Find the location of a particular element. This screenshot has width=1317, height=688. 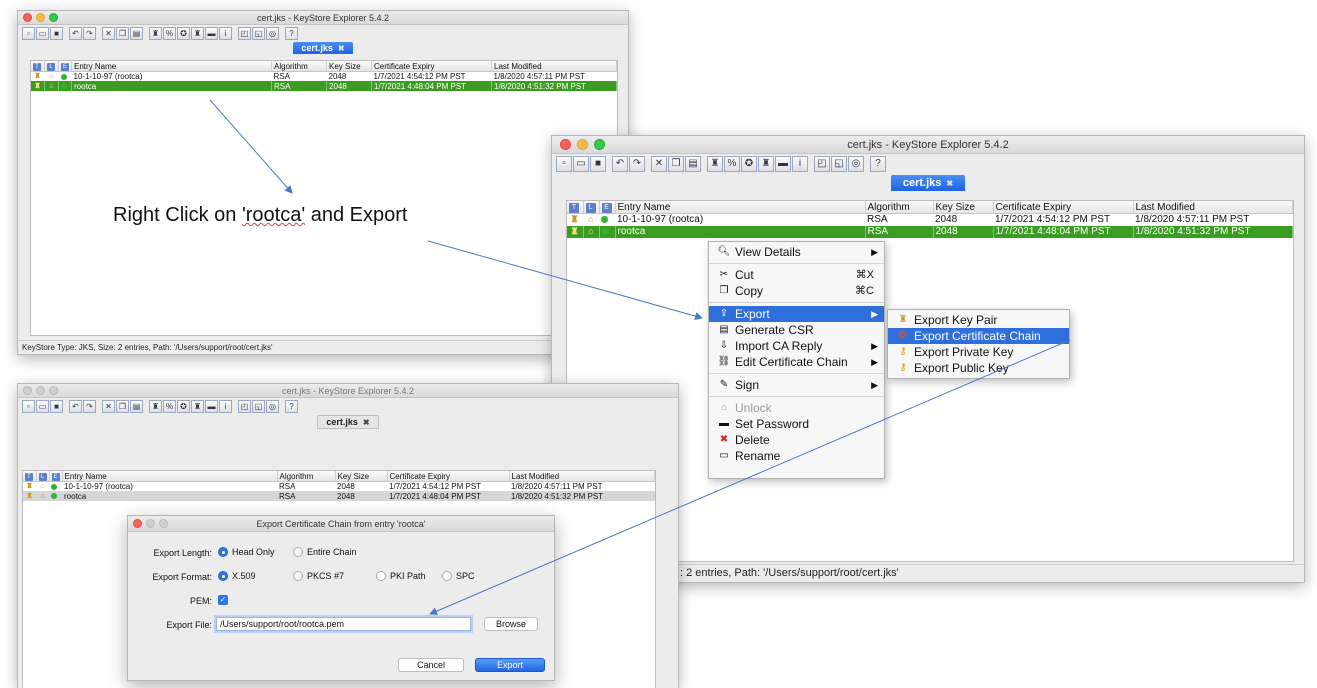

arrow-to-export-menu is located at coordinates (565, 280).